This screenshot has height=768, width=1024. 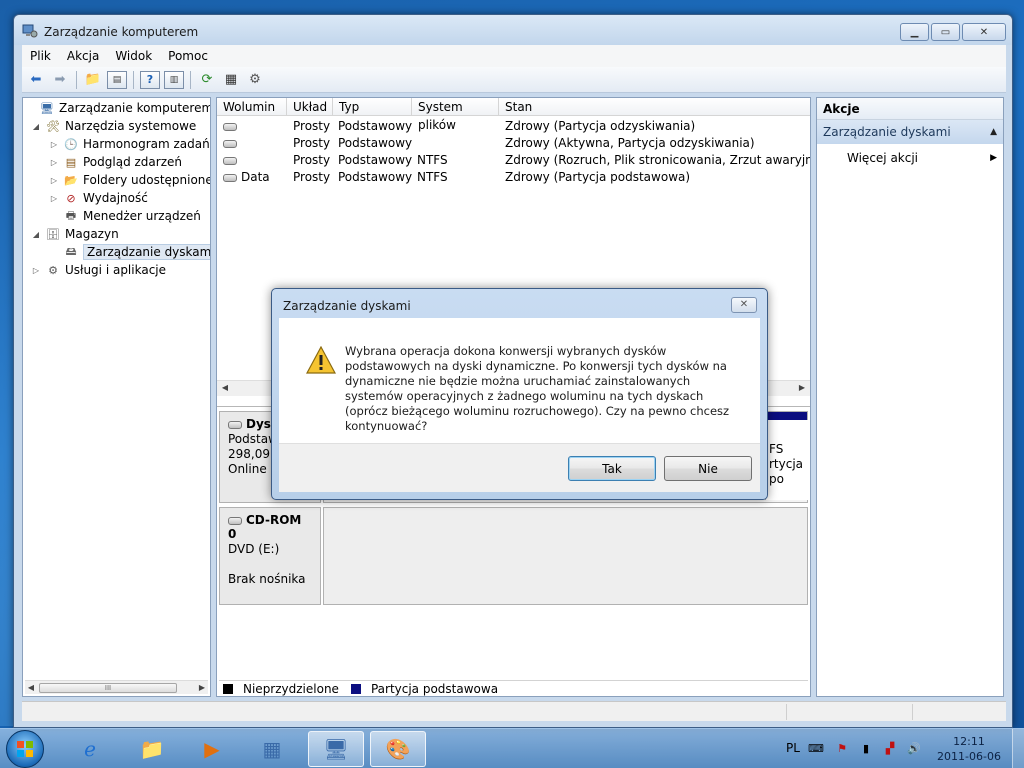 What do you see at coordinates (129, 252) in the screenshot?
I see `tree-item-disk-management: 🖴 Zarządzanie dyskami` at bounding box center [129, 252].